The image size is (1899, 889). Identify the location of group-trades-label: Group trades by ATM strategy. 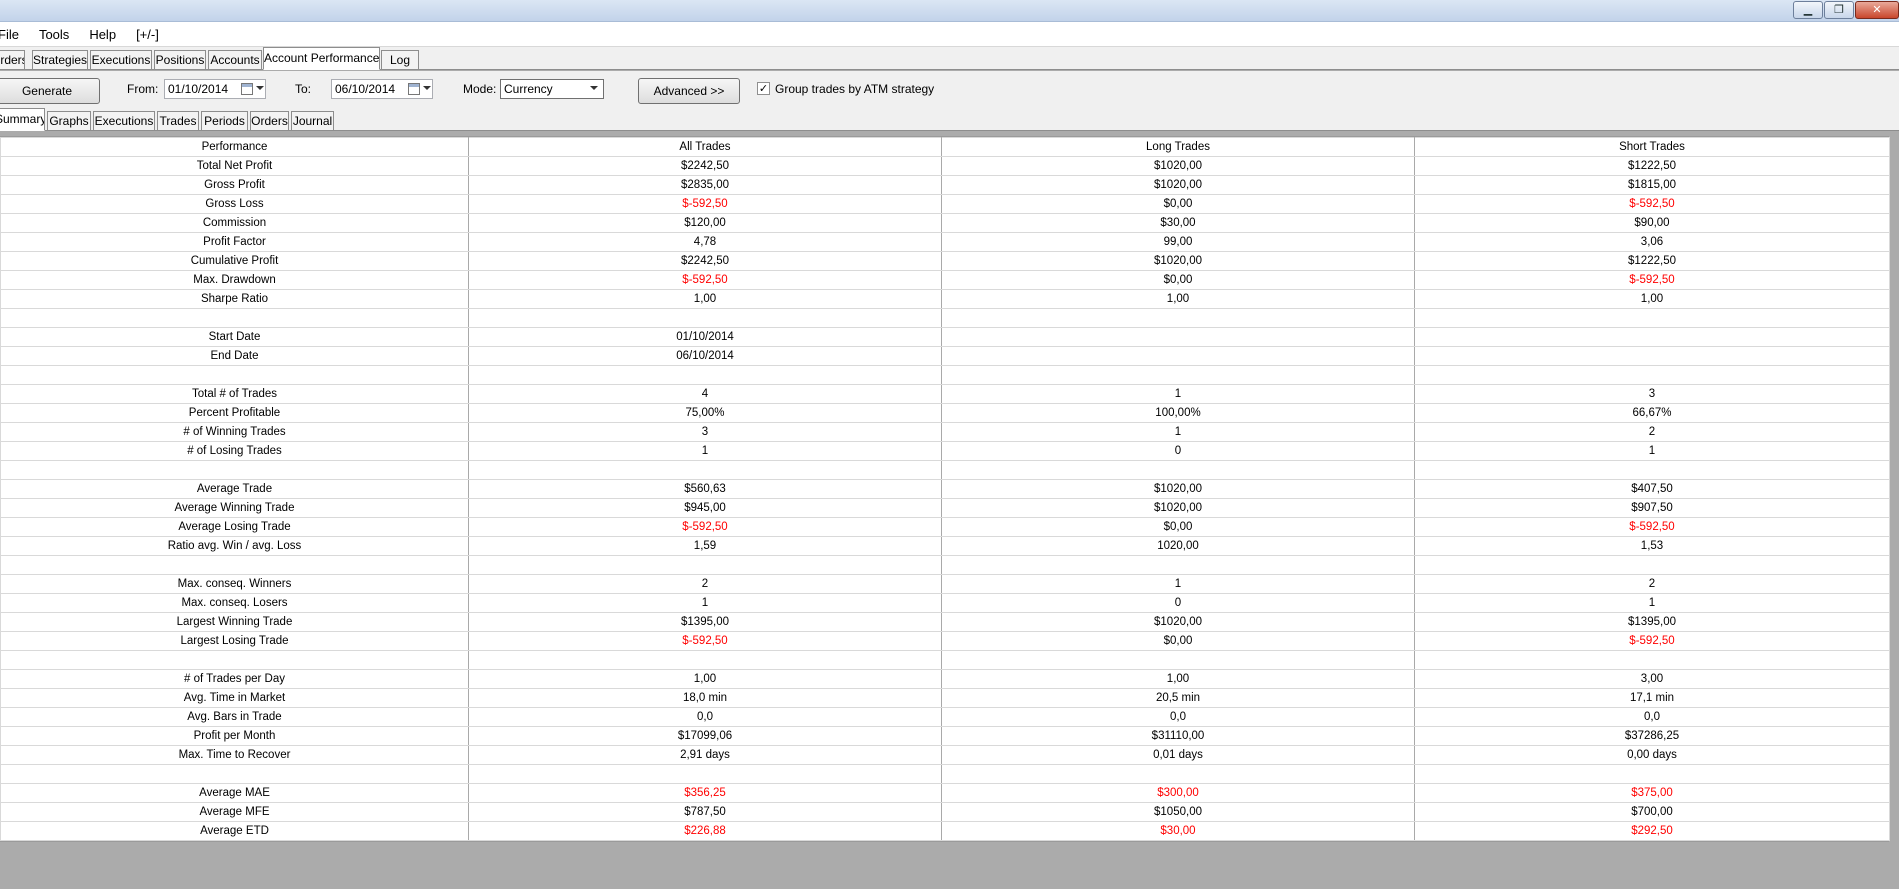
(854, 89).